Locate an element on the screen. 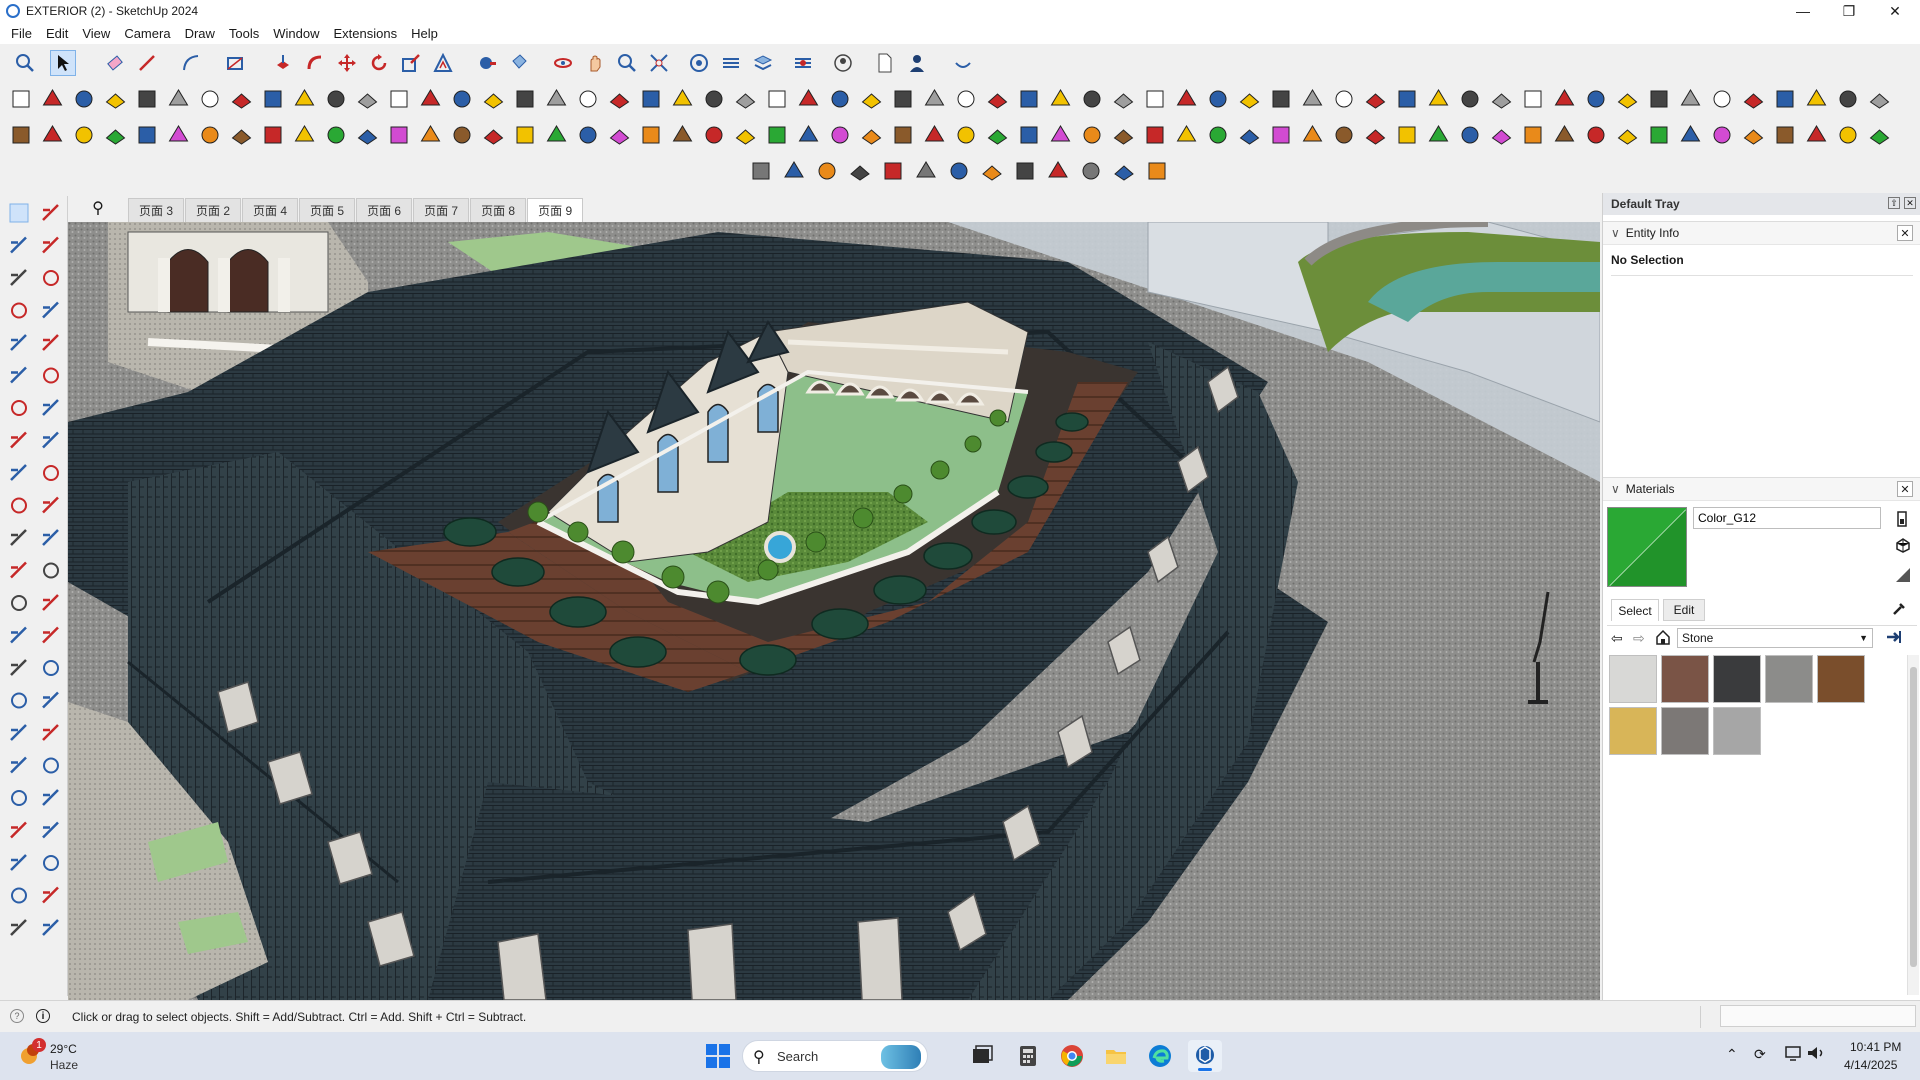  materials-header: ∨ Materials ✕ is located at coordinates (1761, 489).